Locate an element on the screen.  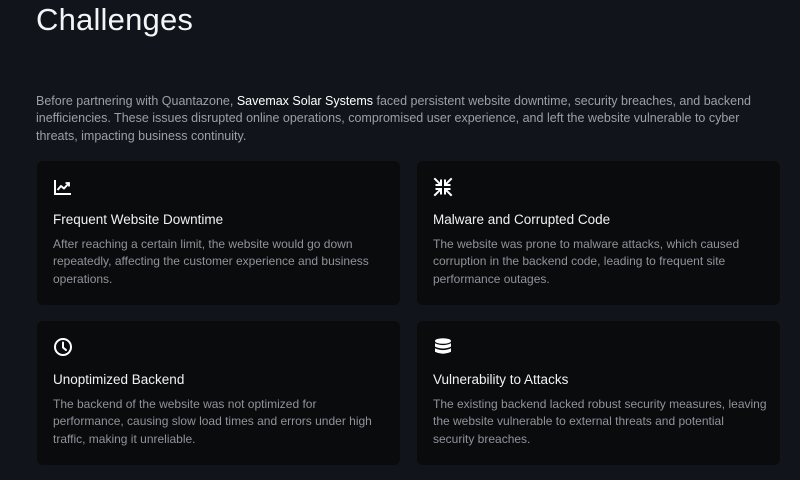
intro-text-before: Before partnering with Quantazone, is located at coordinates (136, 101).